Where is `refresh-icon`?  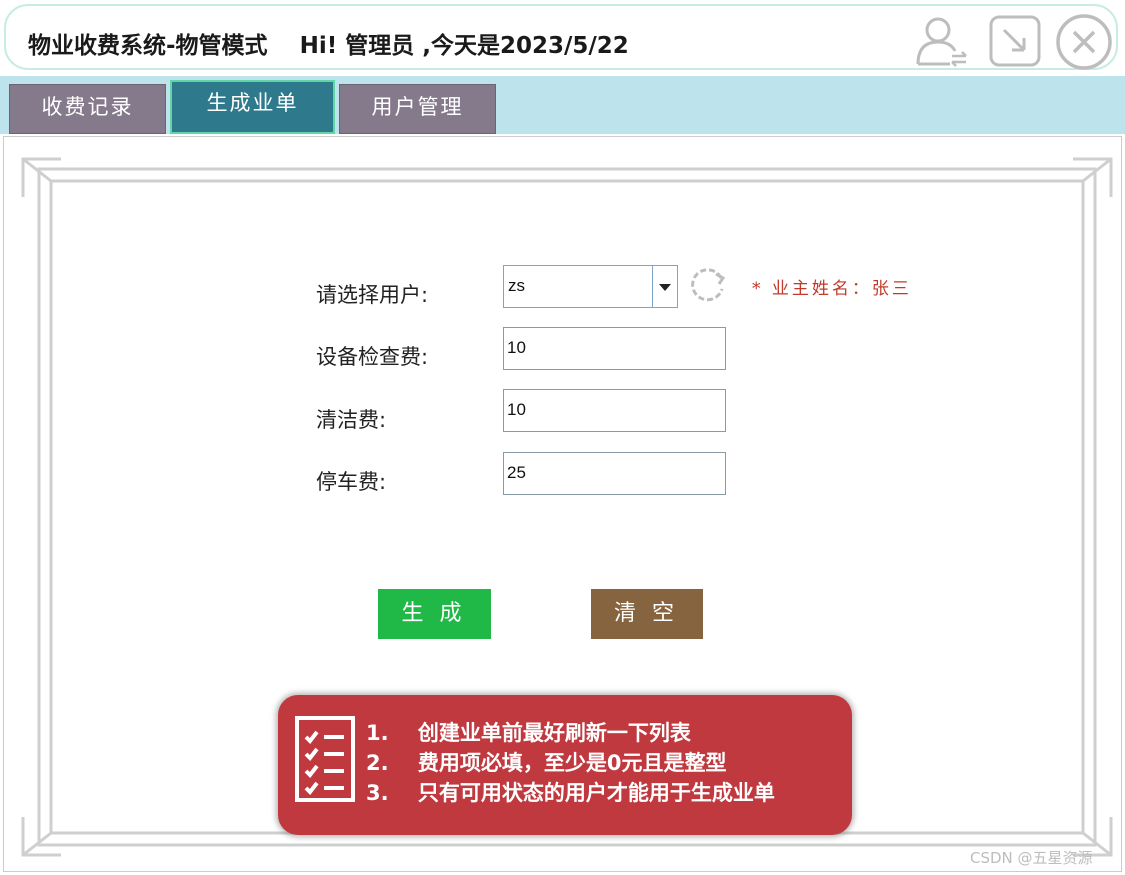 refresh-icon is located at coordinates (708, 286).